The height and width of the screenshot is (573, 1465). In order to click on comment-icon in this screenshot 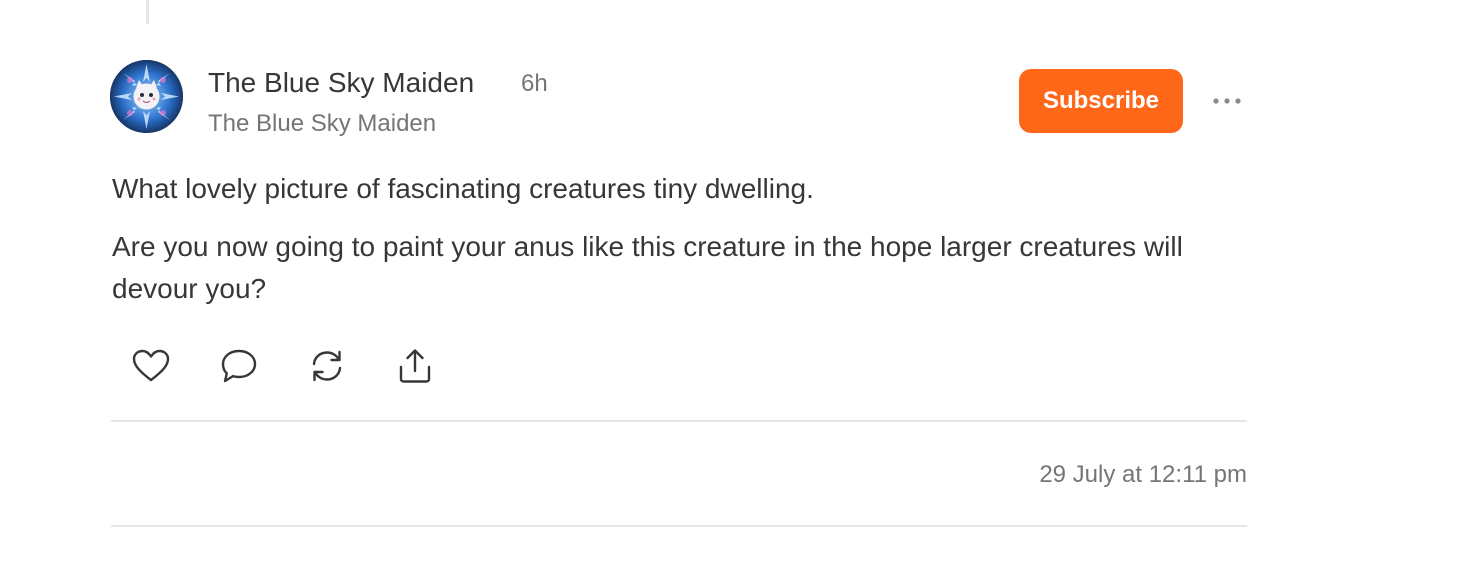, I will do `click(239, 366)`.